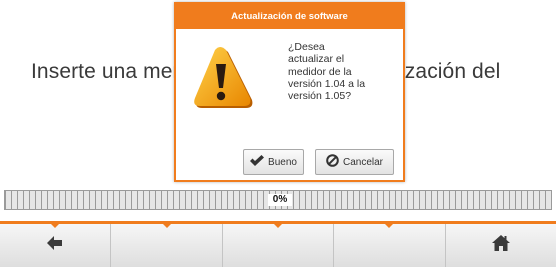  I want to click on home-button, so click(501, 245).